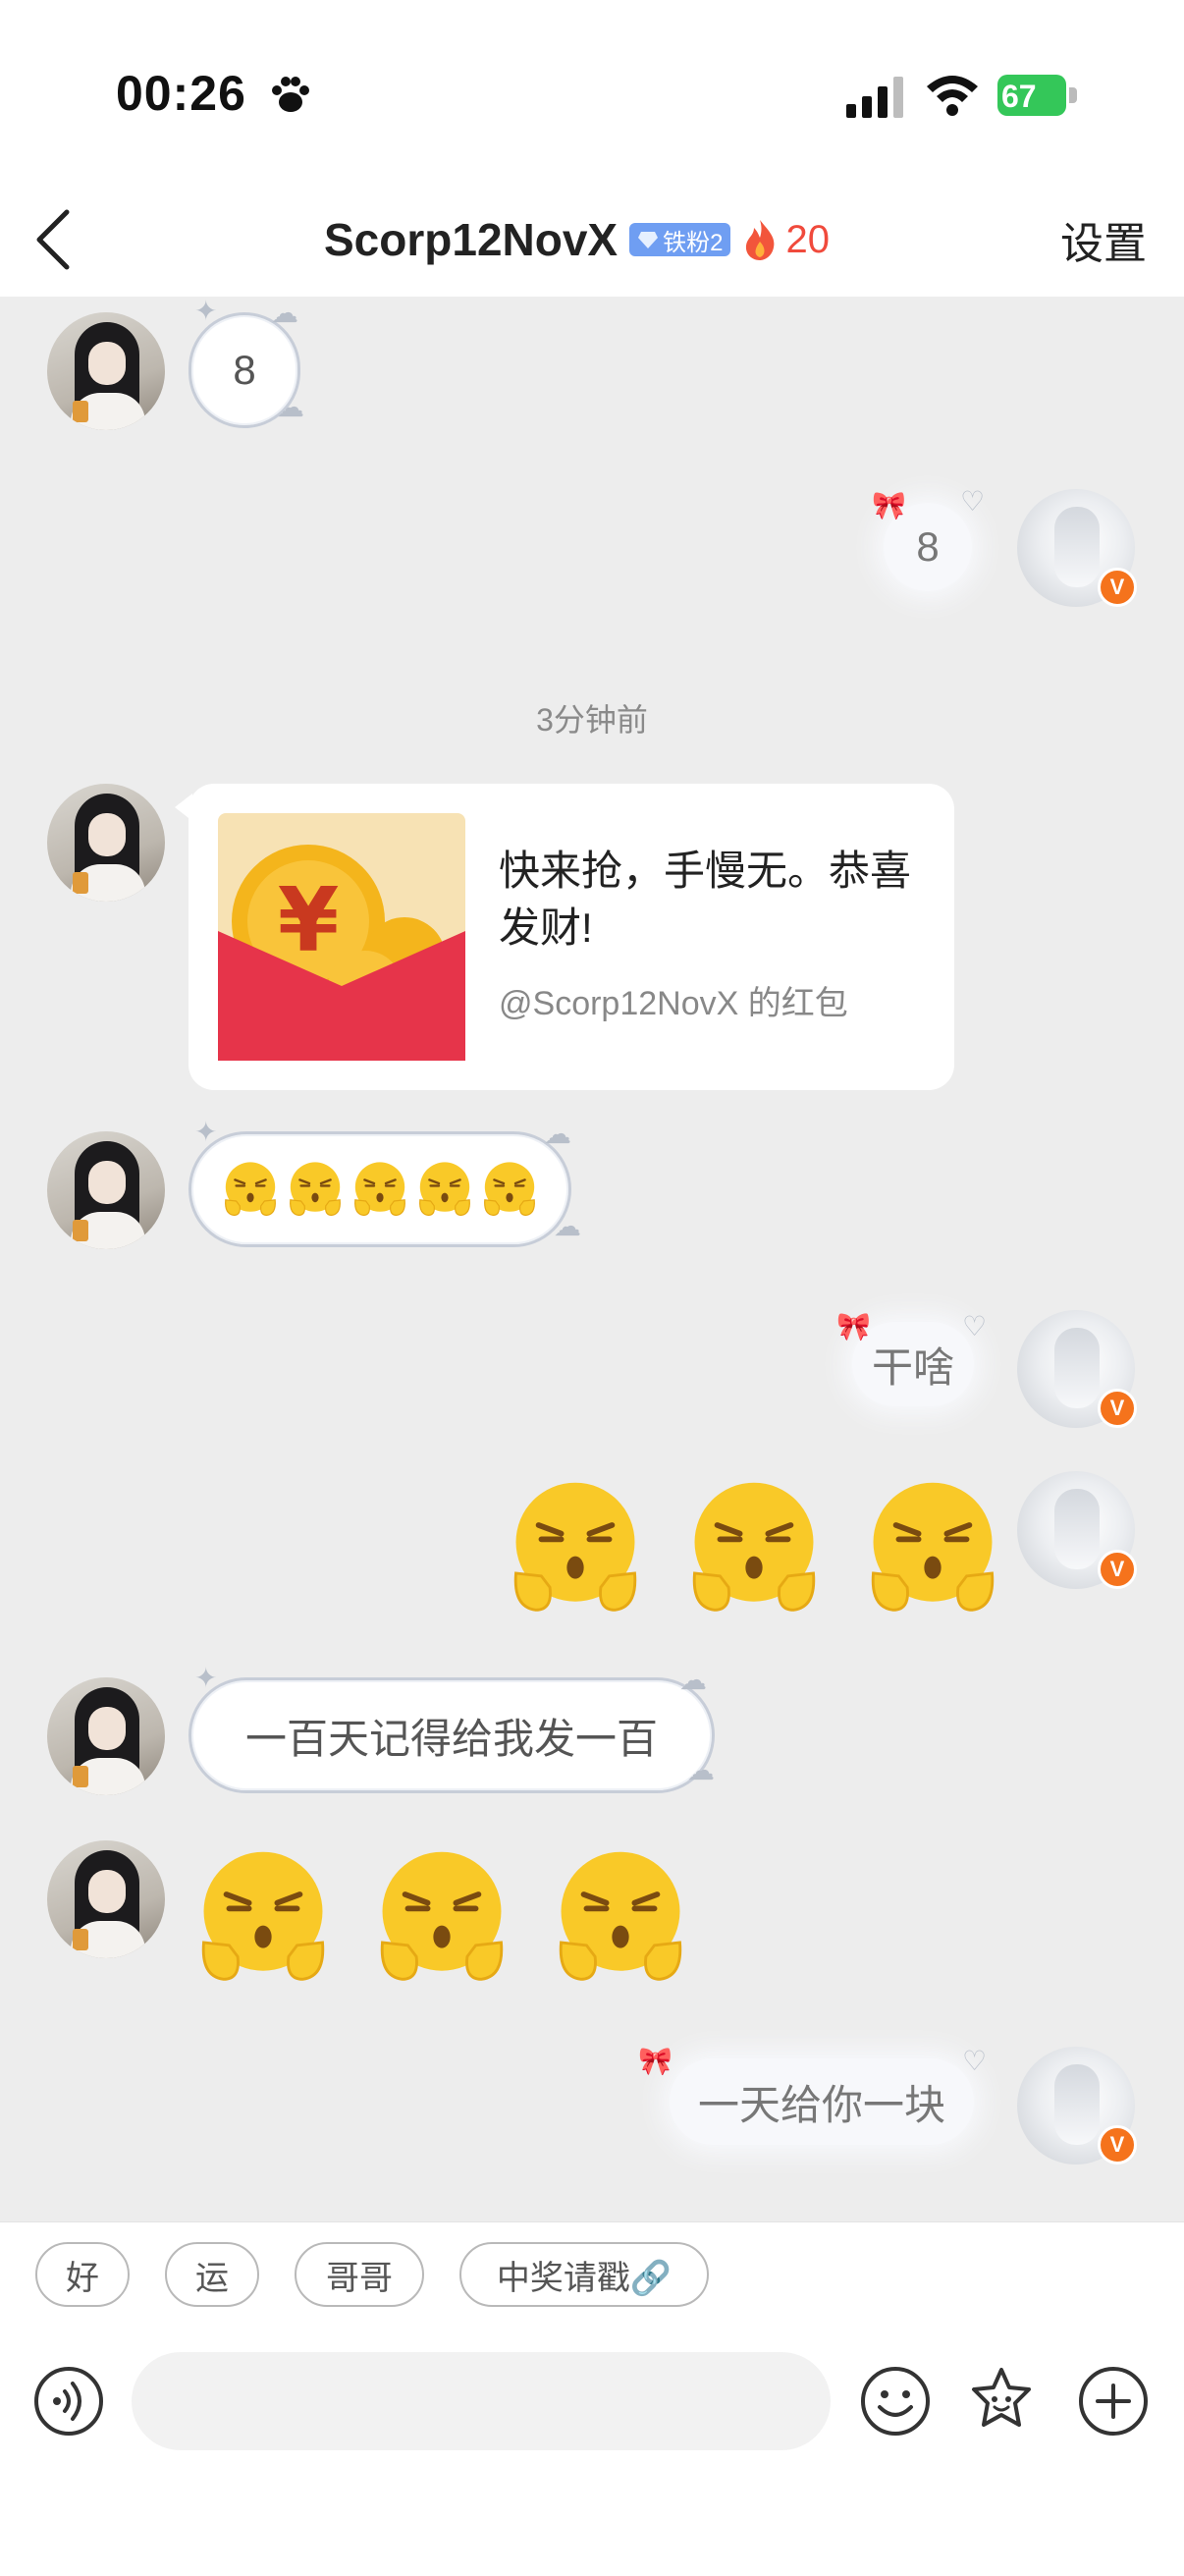  I want to click on fan-level-badge: 铁粉2, so click(680, 240).